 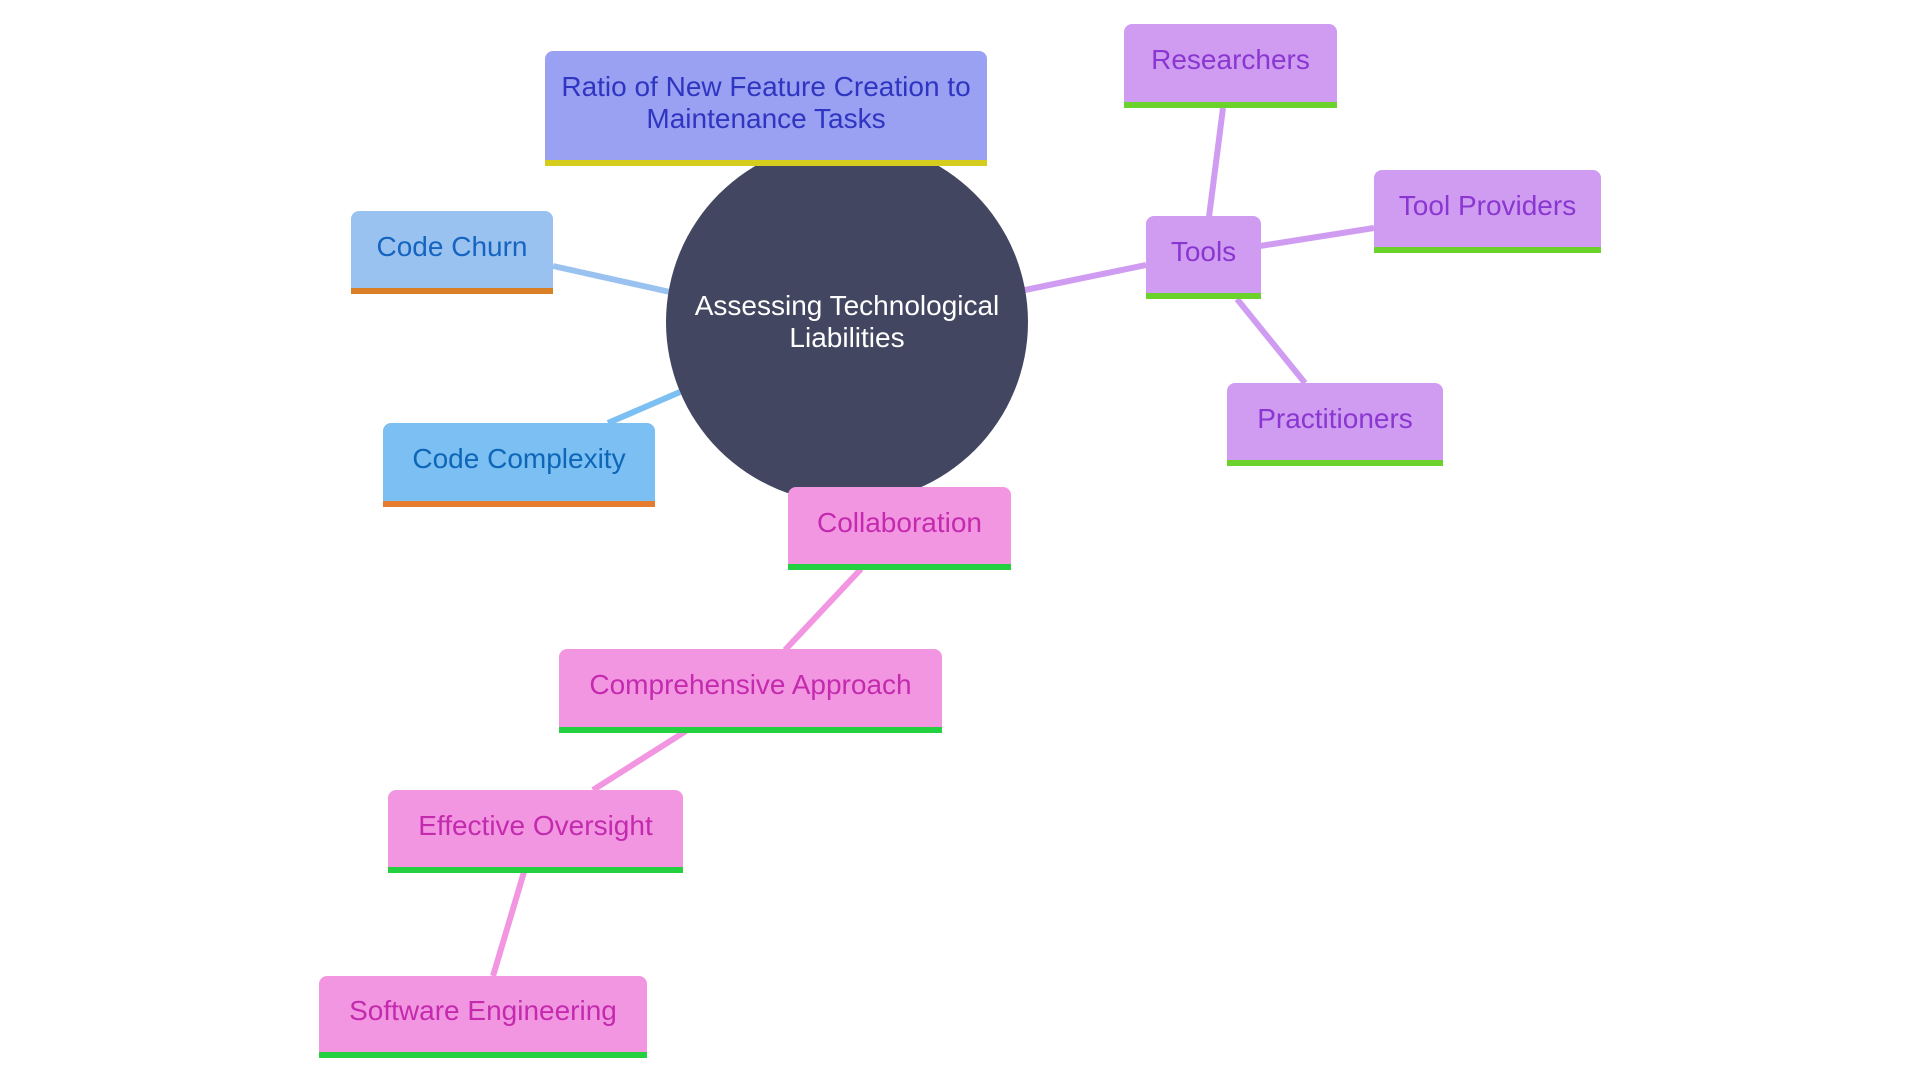 What do you see at coordinates (483, 1010) in the screenshot?
I see `node-label: Software Engineering` at bounding box center [483, 1010].